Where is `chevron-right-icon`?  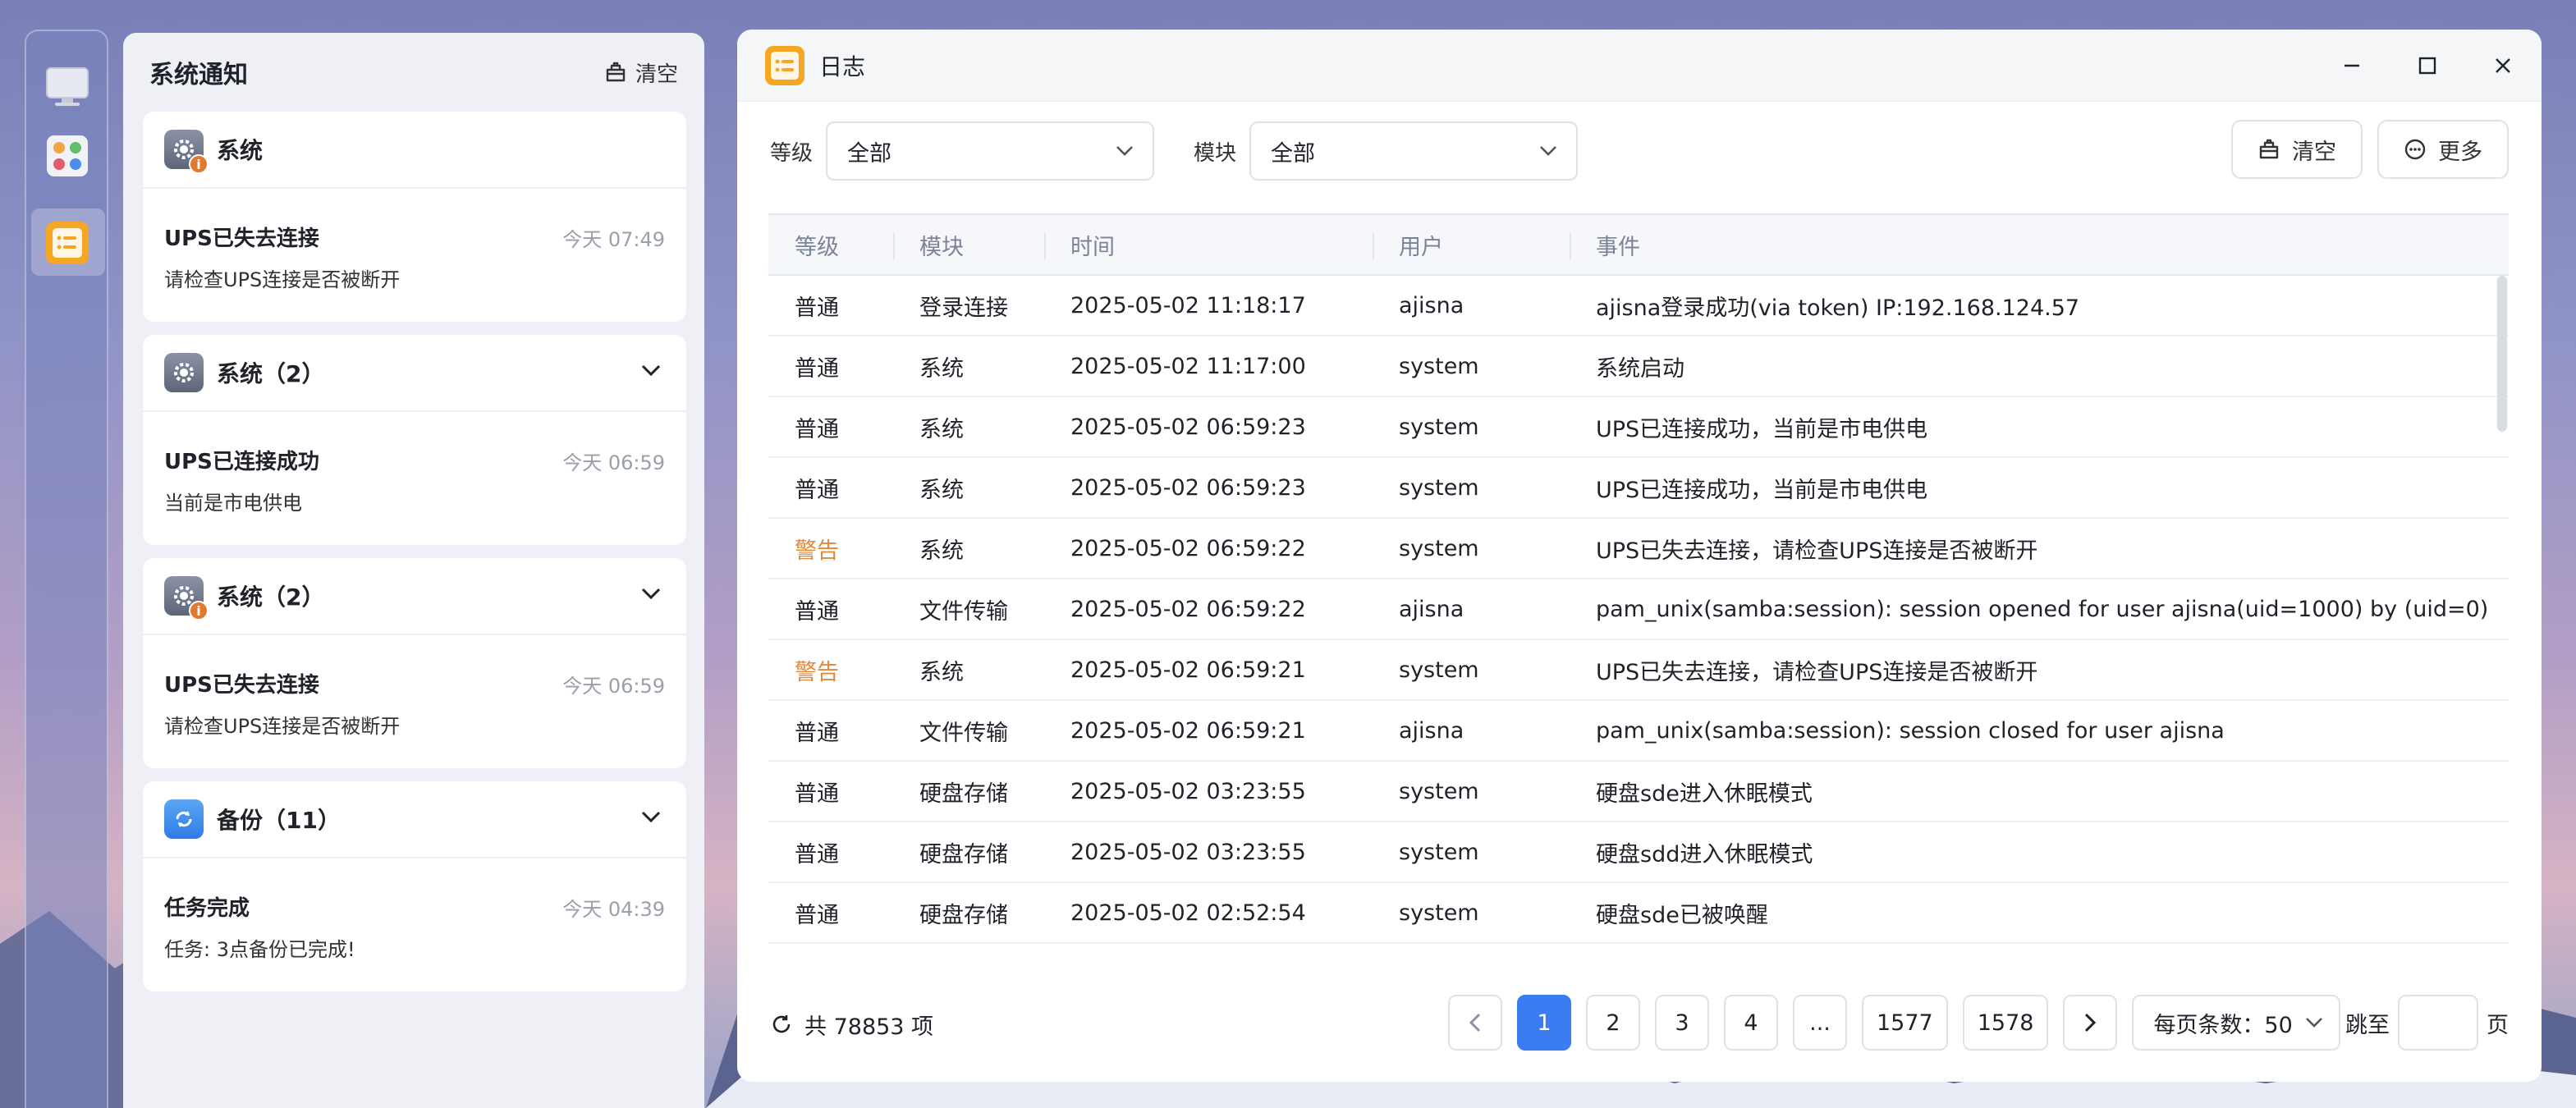
chevron-right-icon is located at coordinates (2091, 1022).